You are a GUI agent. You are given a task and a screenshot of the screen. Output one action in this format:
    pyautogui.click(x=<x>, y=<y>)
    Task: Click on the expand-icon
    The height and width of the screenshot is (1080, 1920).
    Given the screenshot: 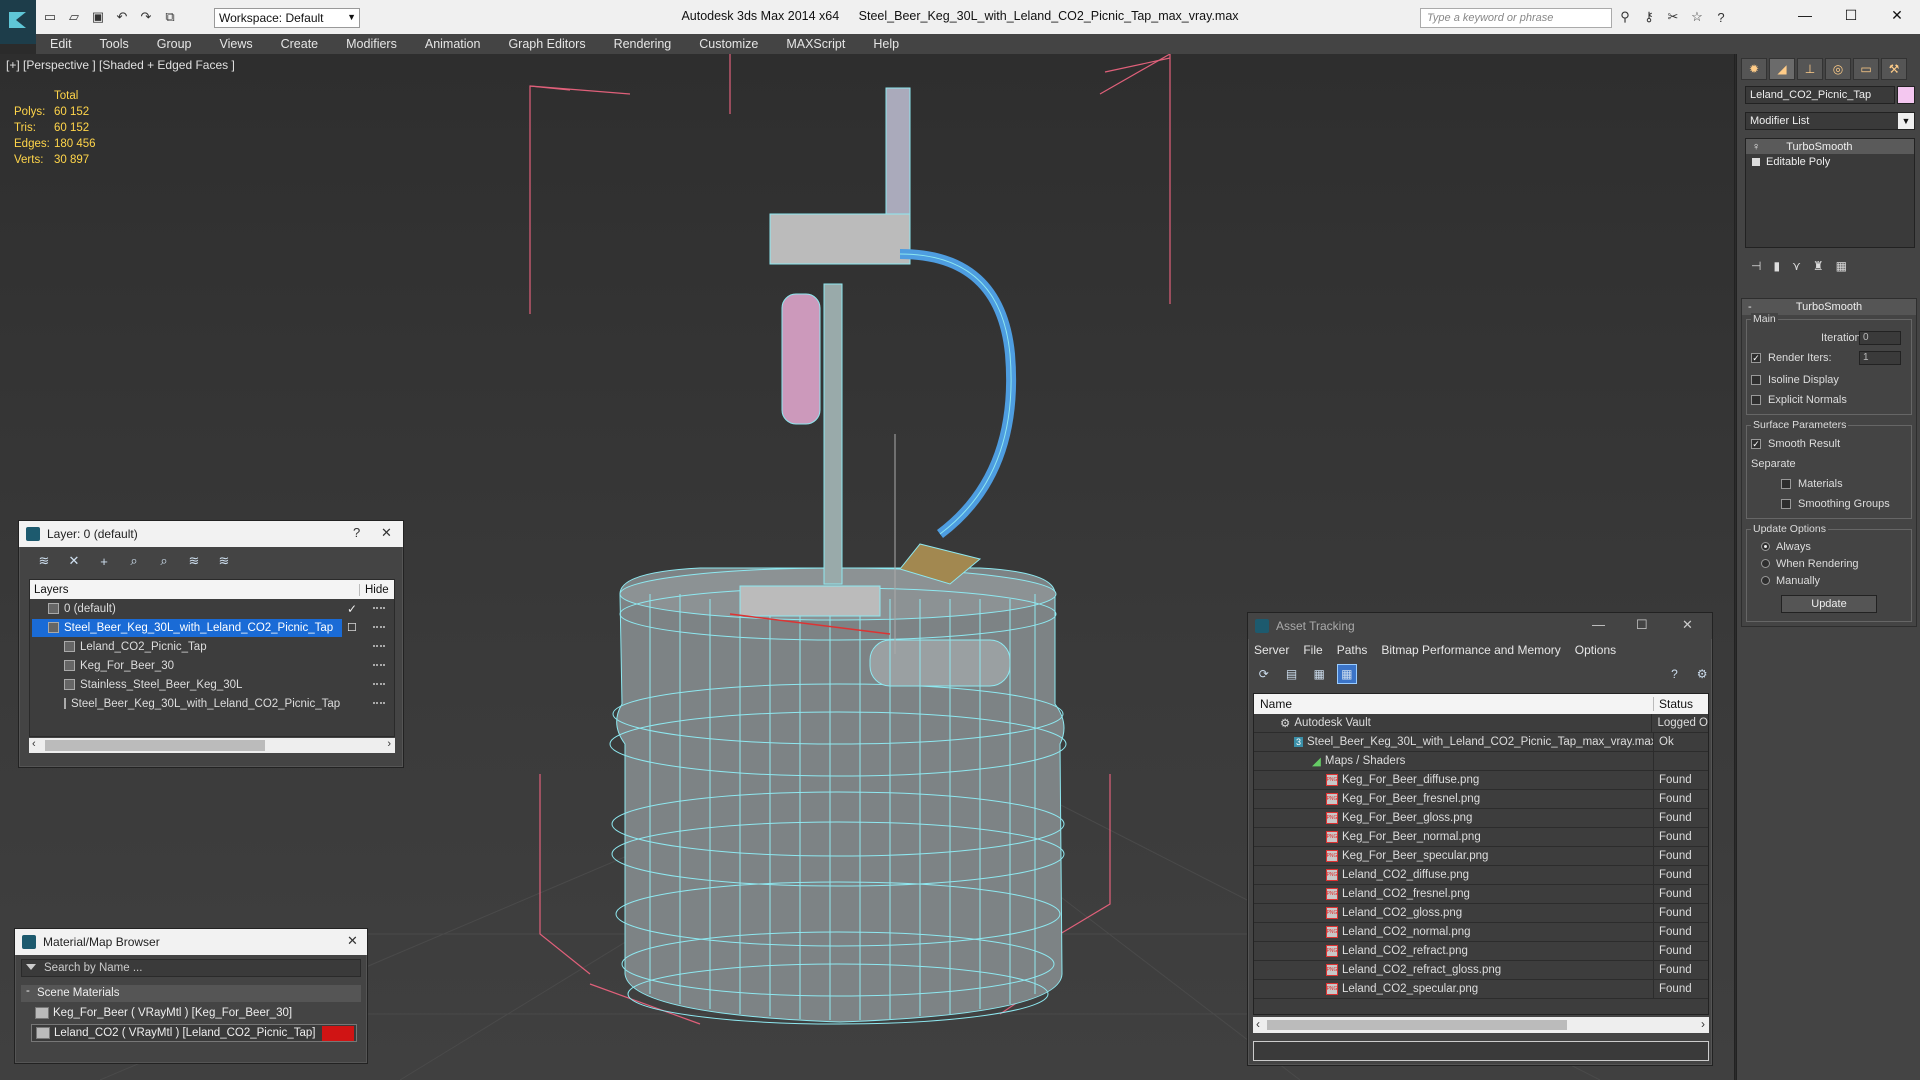 What is the action you would take?
    pyautogui.click(x=1756, y=161)
    